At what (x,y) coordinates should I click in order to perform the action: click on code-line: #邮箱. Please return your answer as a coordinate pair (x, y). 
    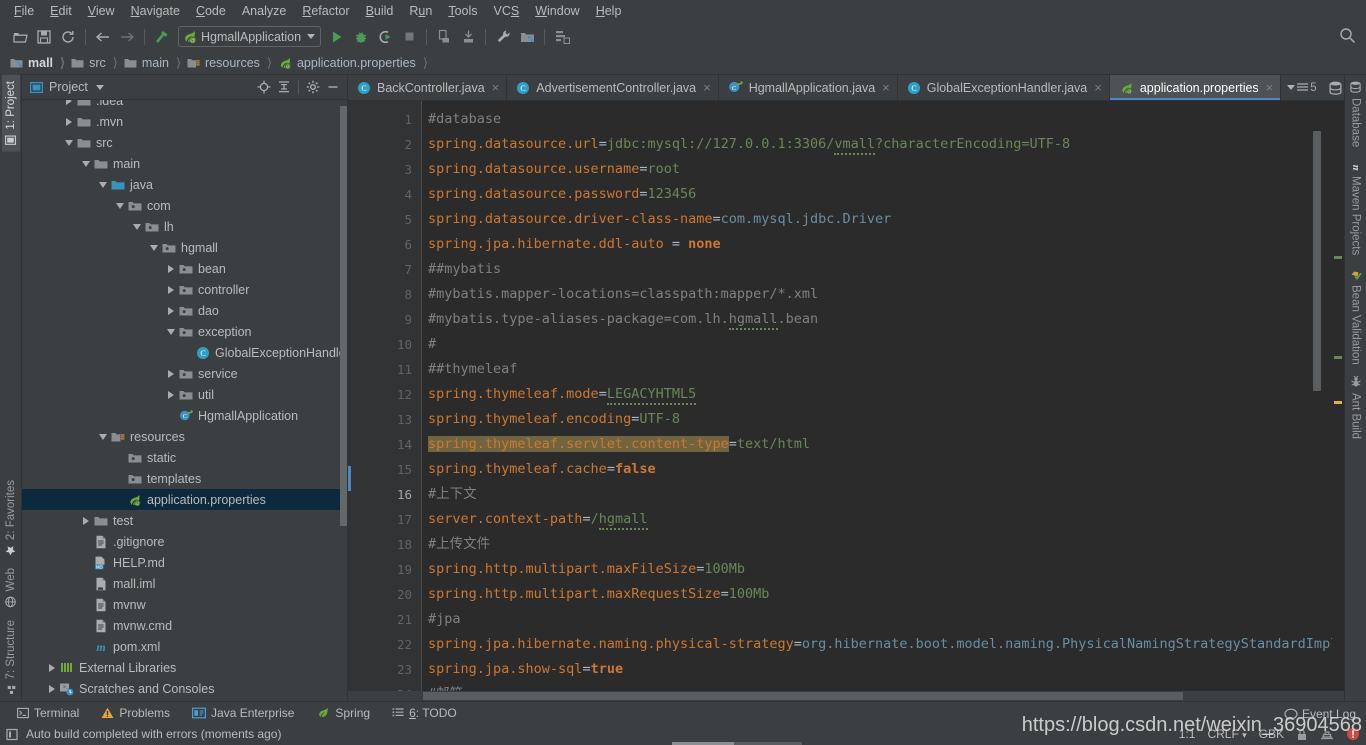
    Looking at the image, I should click on (886, 686).